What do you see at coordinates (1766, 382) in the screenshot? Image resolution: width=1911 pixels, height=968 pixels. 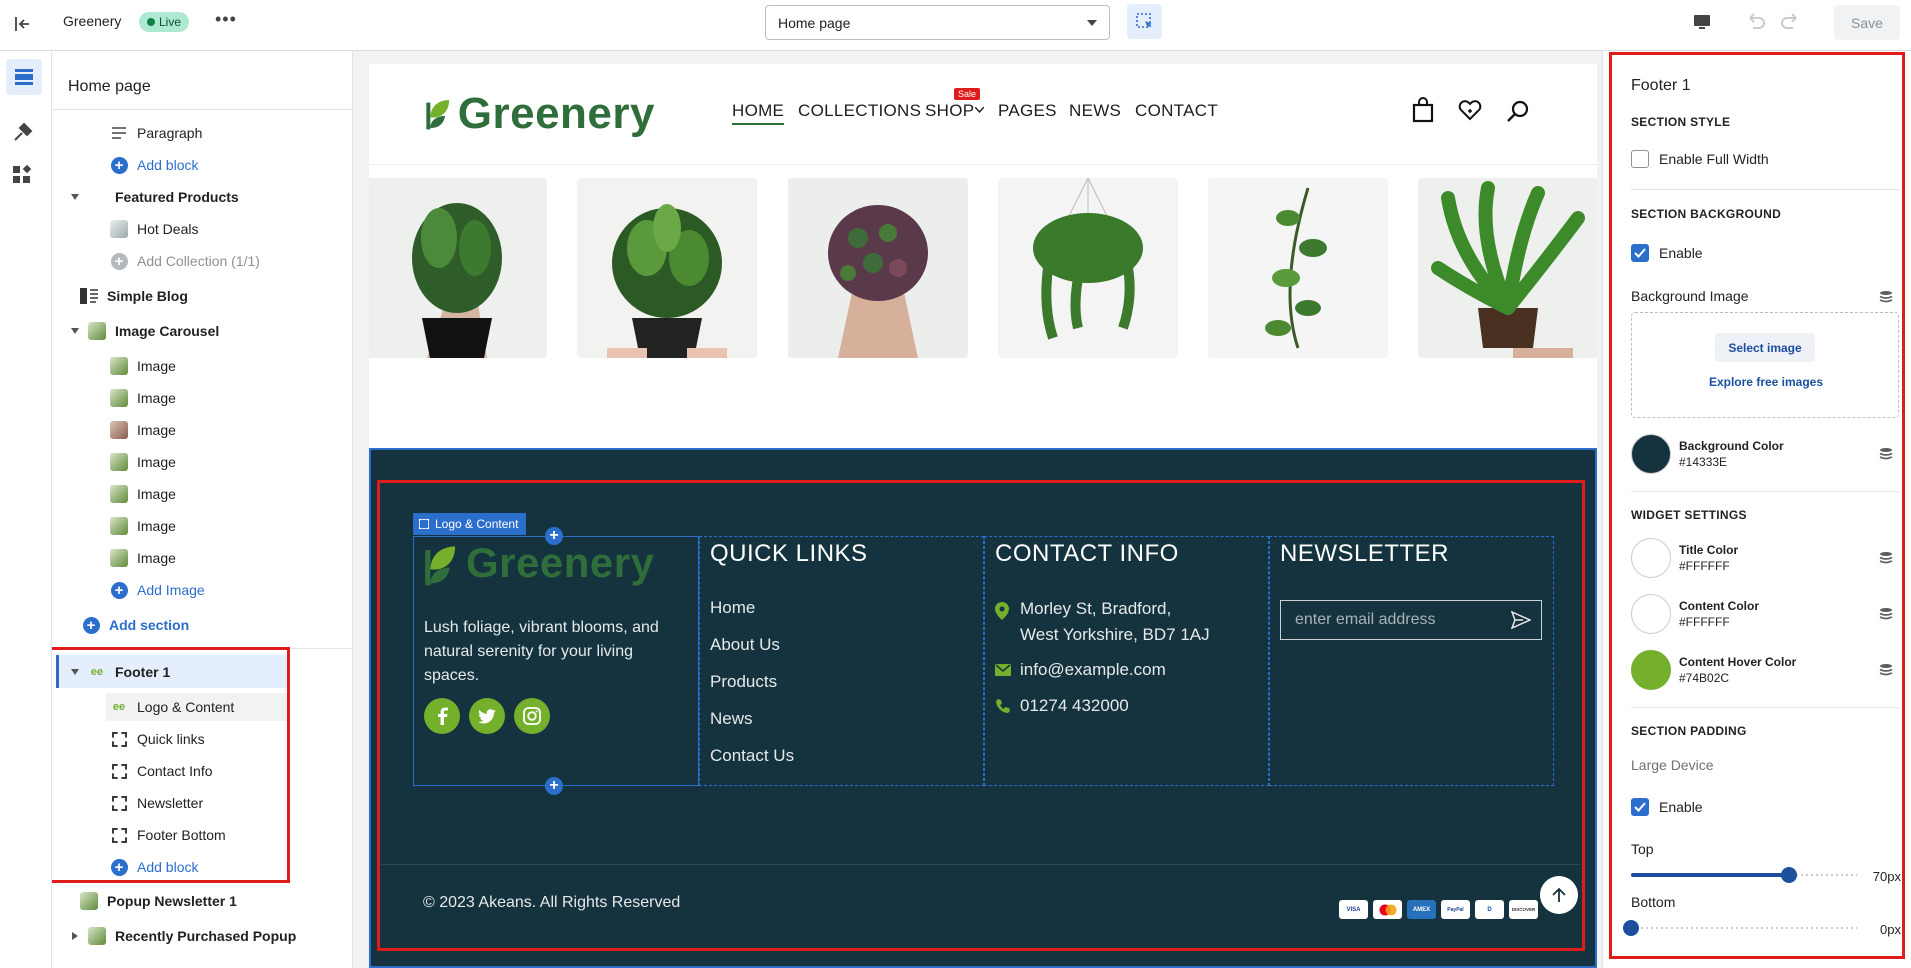 I see `explore-images-link: Explore free images` at bounding box center [1766, 382].